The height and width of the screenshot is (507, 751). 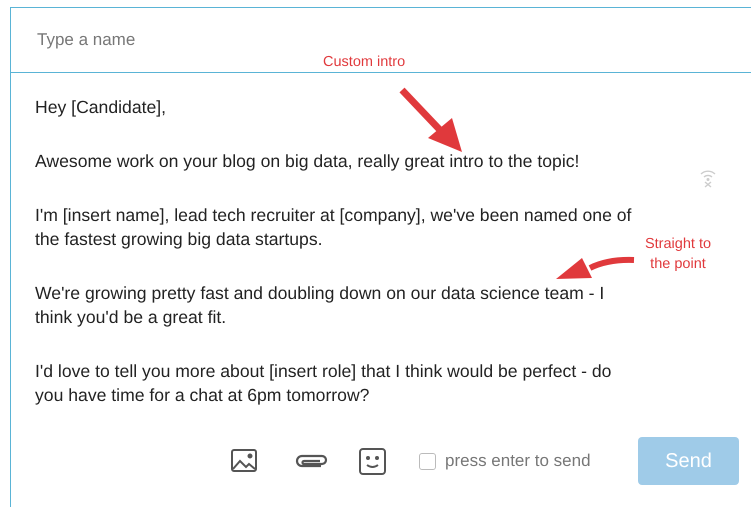 I want to click on annotation-arrow, so click(x=431, y=120).